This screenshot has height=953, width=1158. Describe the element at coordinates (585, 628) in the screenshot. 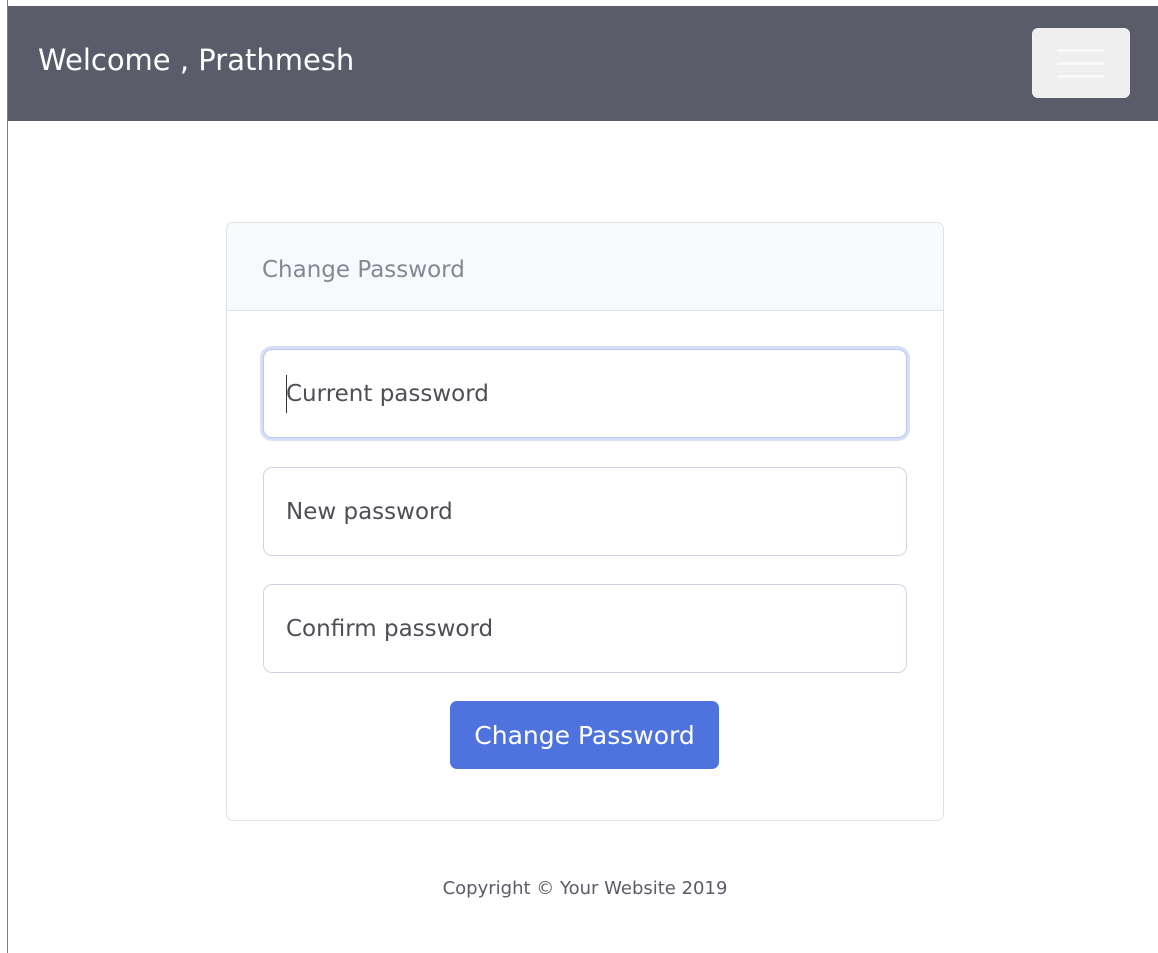

I see `confirm-password-input` at that location.